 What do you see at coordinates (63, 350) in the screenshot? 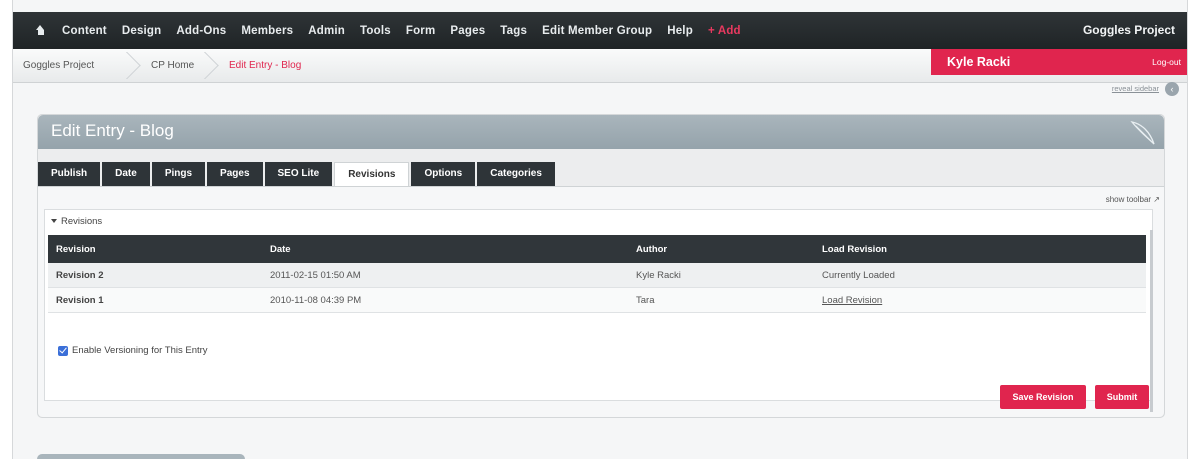
I see `versioning-checkbox` at bounding box center [63, 350].